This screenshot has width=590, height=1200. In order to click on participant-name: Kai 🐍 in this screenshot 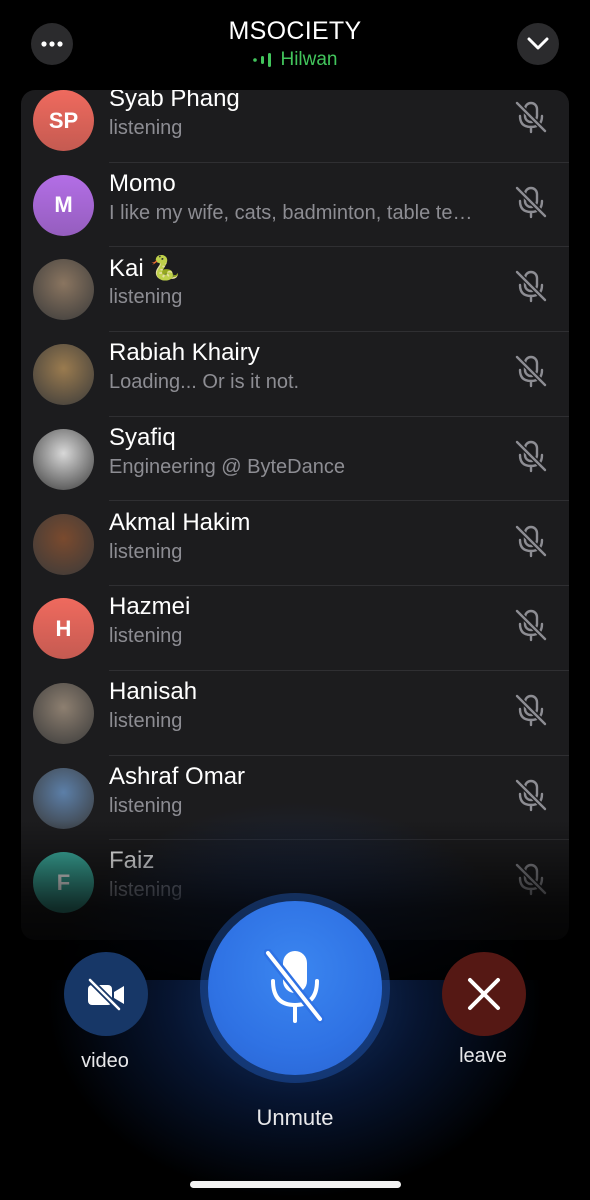, I will do `click(145, 269)`.